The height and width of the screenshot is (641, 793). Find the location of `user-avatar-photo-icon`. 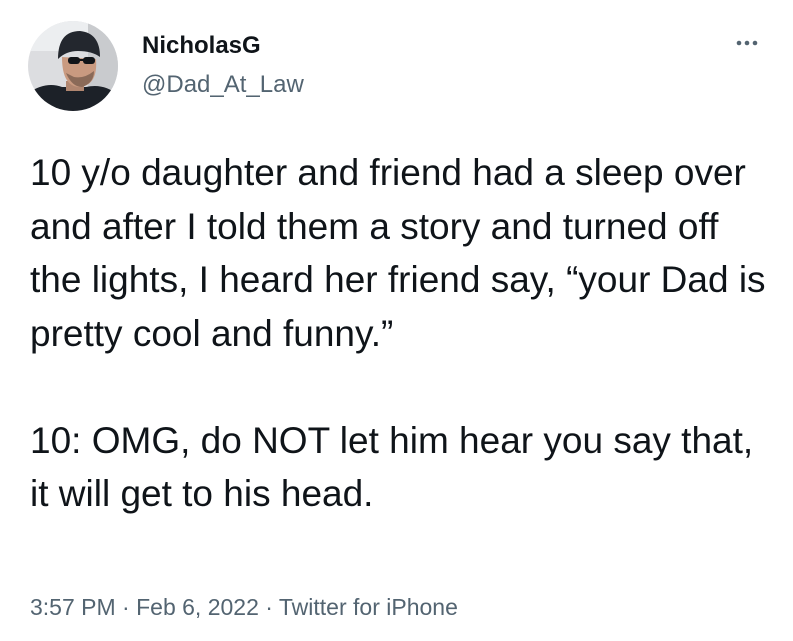

user-avatar-photo-icon is located at coordinates (73, 66).